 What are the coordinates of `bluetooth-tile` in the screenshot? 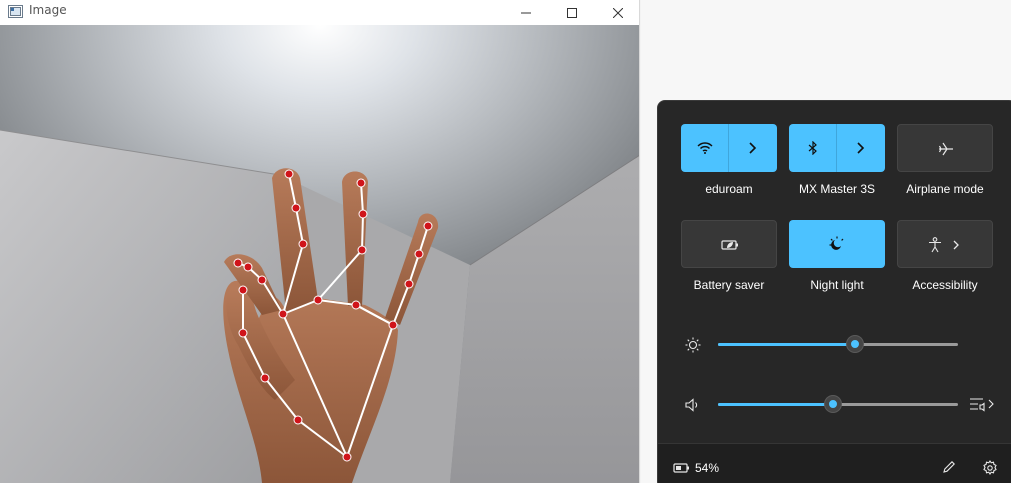 It's located at (837, 148).